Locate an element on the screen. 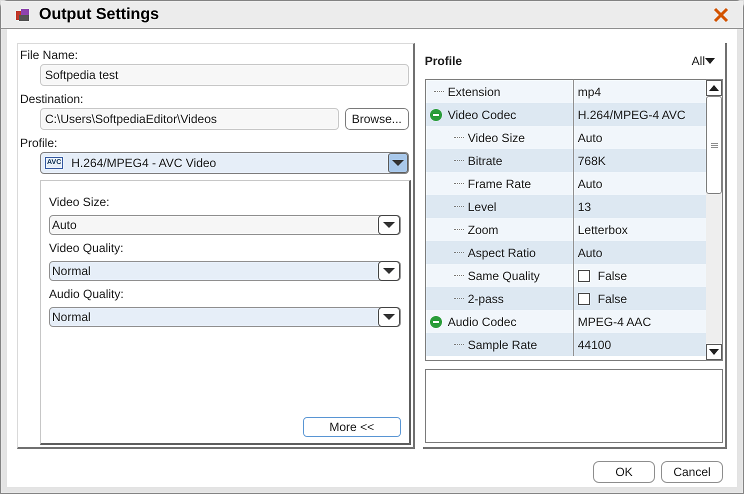  property-name: Extension is located at coordinates (474, 92).